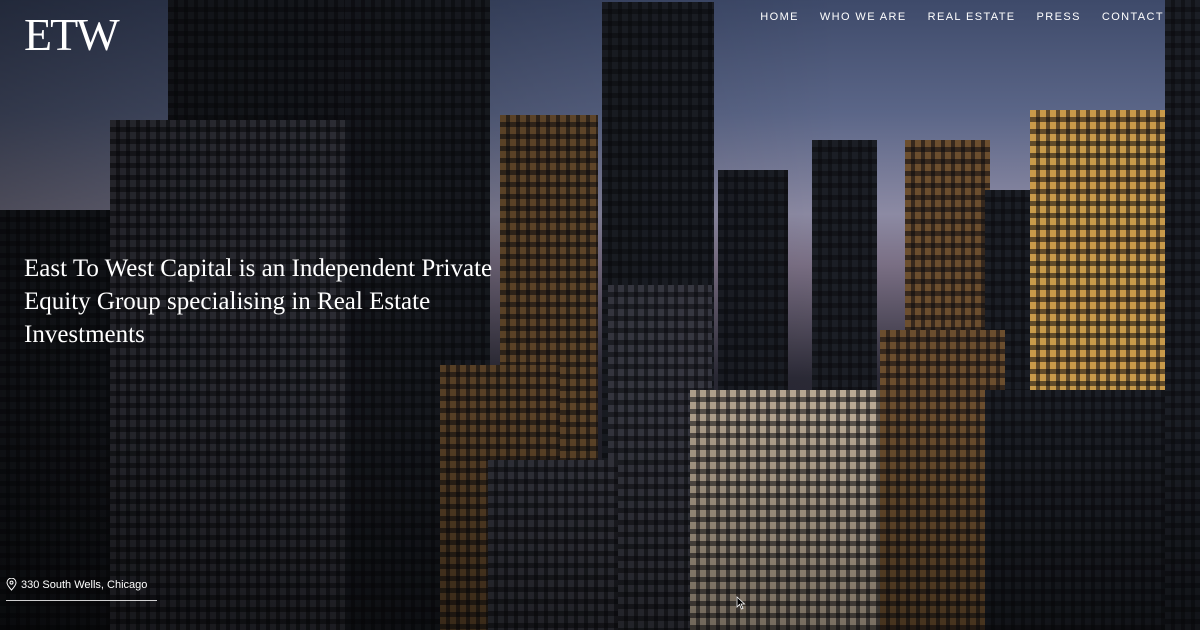 The image size is (1200, 630). I want to click on mouse-cursor-icon, so click(741, 603).